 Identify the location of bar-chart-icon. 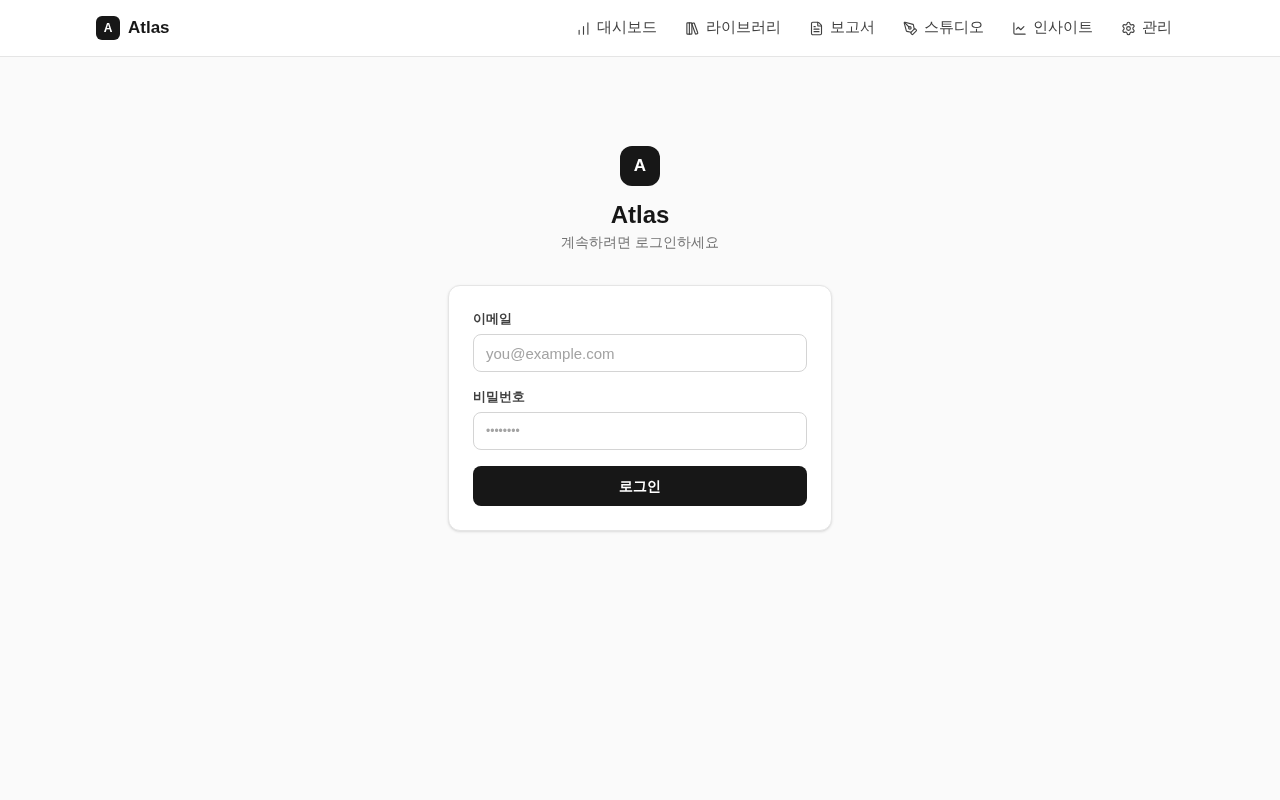
(583, 28).